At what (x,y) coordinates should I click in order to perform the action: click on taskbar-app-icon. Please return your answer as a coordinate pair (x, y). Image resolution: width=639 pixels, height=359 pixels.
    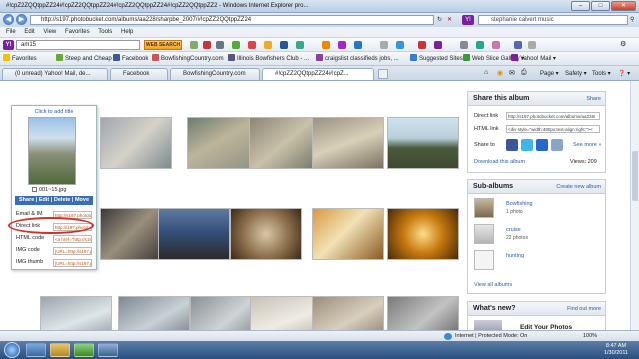
    Looking at the image, I should click on (108, 350).